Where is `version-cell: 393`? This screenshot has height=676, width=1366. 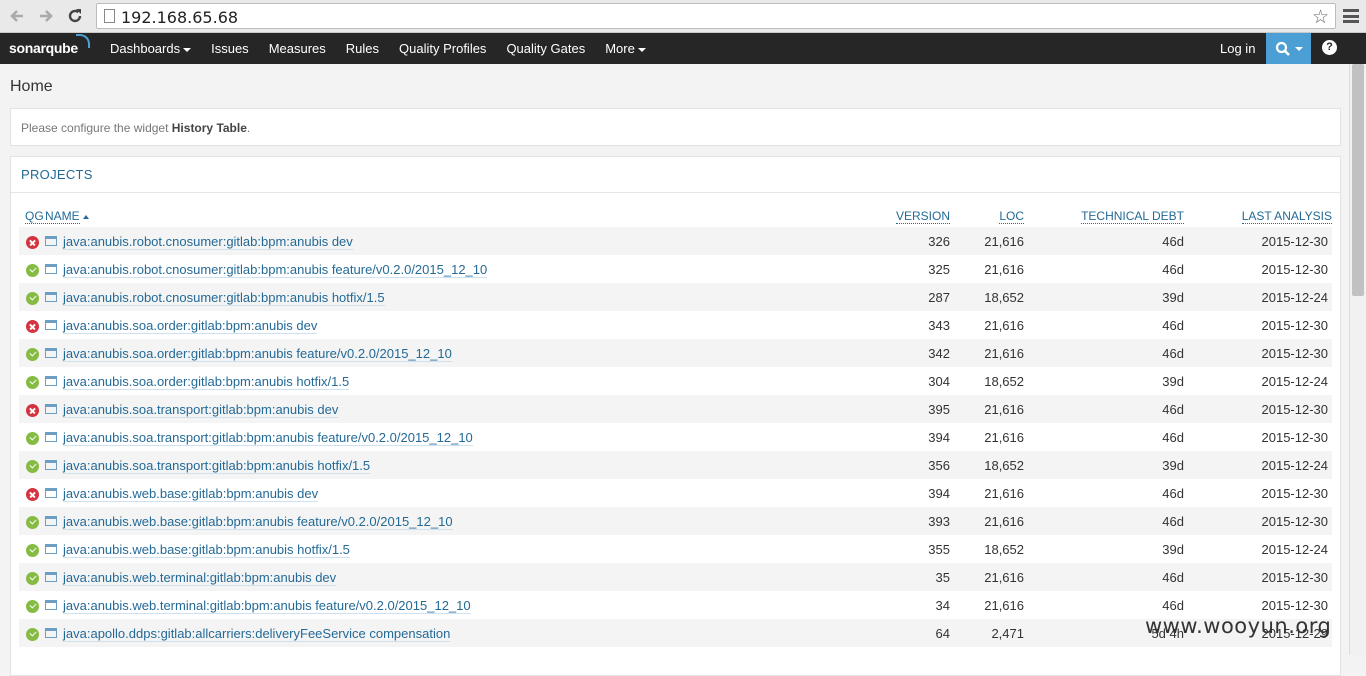 version-cell: 393 is located at coordinates (890, 521).